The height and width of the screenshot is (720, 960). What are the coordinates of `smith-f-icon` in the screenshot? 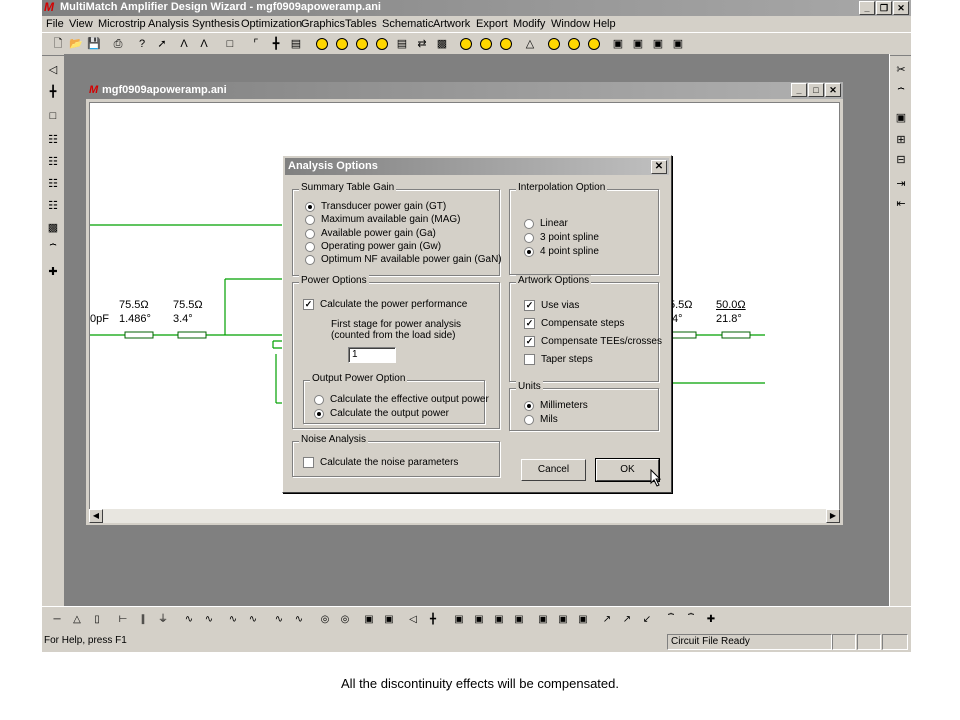 It's located at (486, 44).